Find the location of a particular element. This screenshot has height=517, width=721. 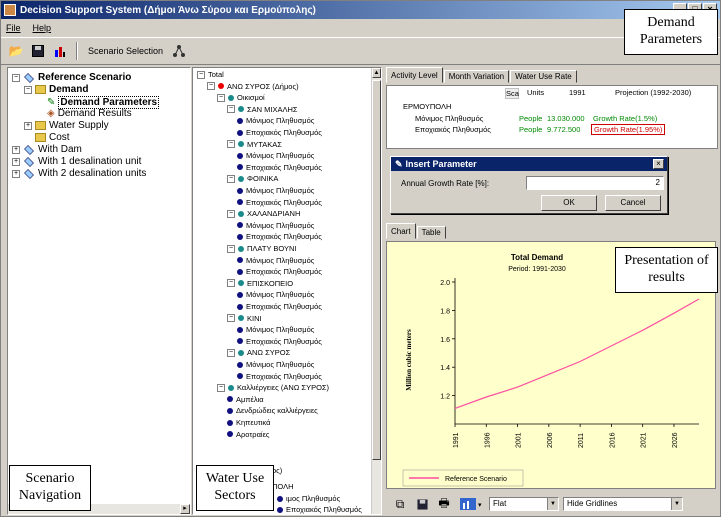

cancel-button: Cancel is located at coordinates (633, 203).